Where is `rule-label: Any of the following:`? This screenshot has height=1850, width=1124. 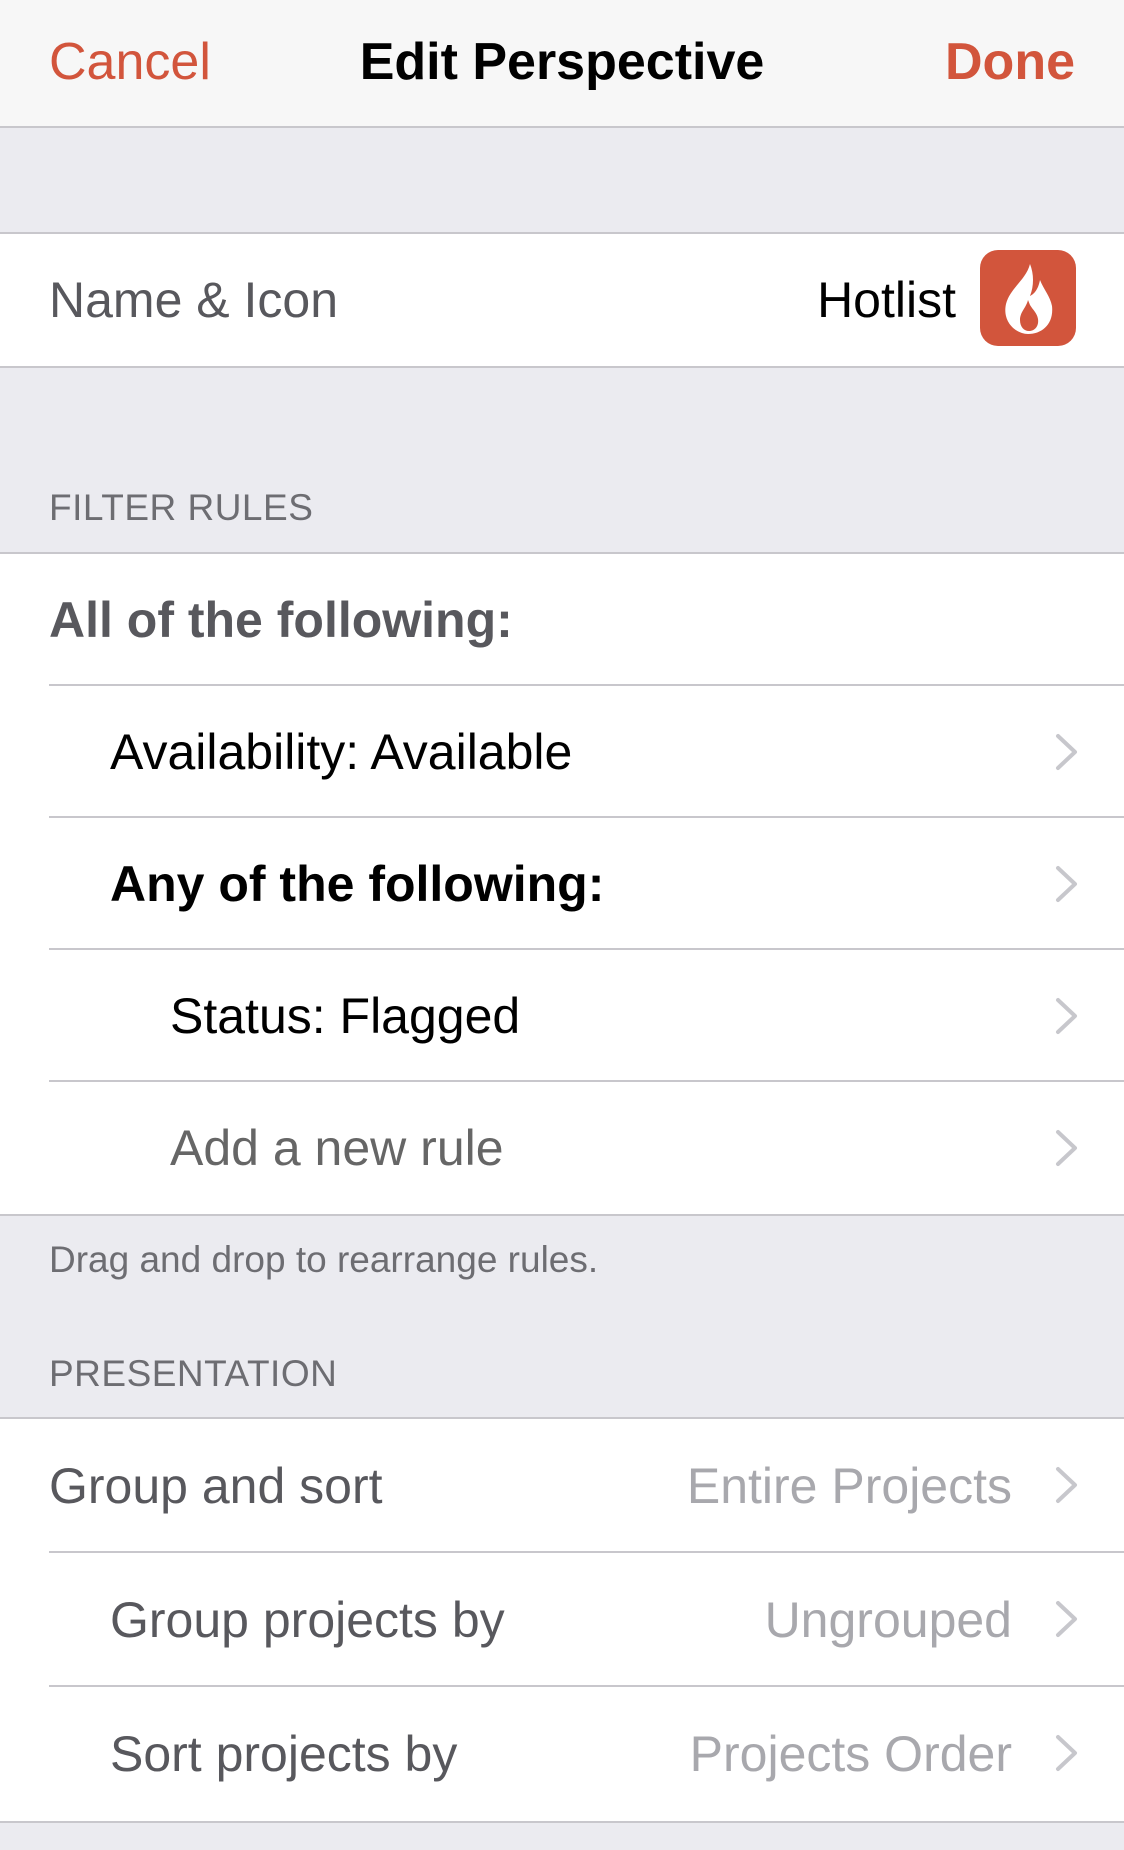 rule-label: Any of the following: is located at coordinates (357, 884).